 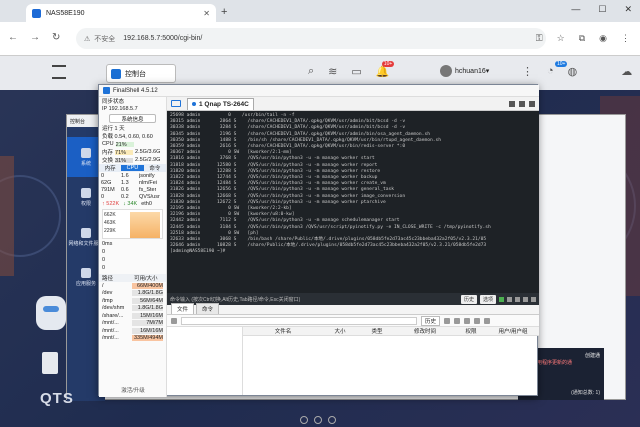 What do you see at coordinates (35, 37) in the screenshot?
I see `forward-icon: →` at bounding box center [35, 37].